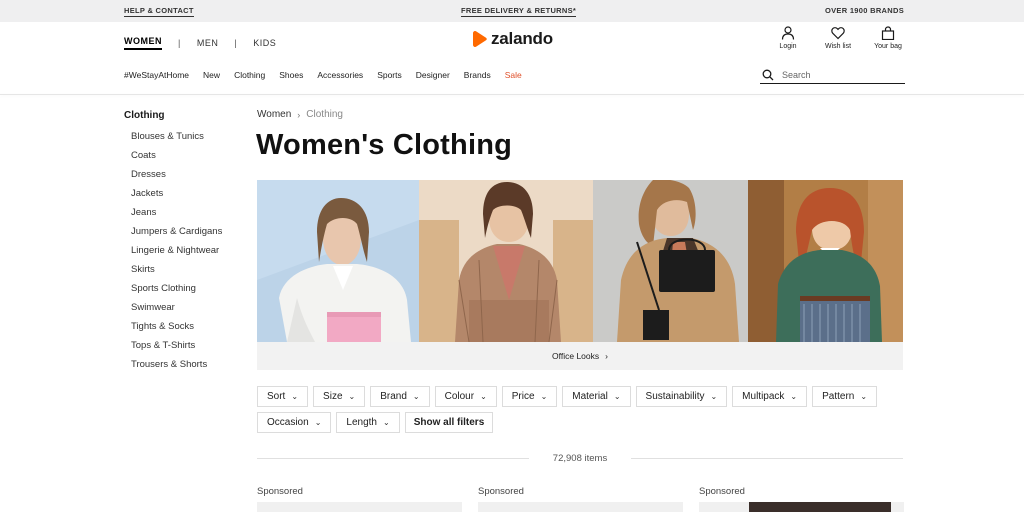  What do you see at coordinates (888, 46) in the screenshot?
I see `bag-label: Your bag` at bounding box center [888, 46].